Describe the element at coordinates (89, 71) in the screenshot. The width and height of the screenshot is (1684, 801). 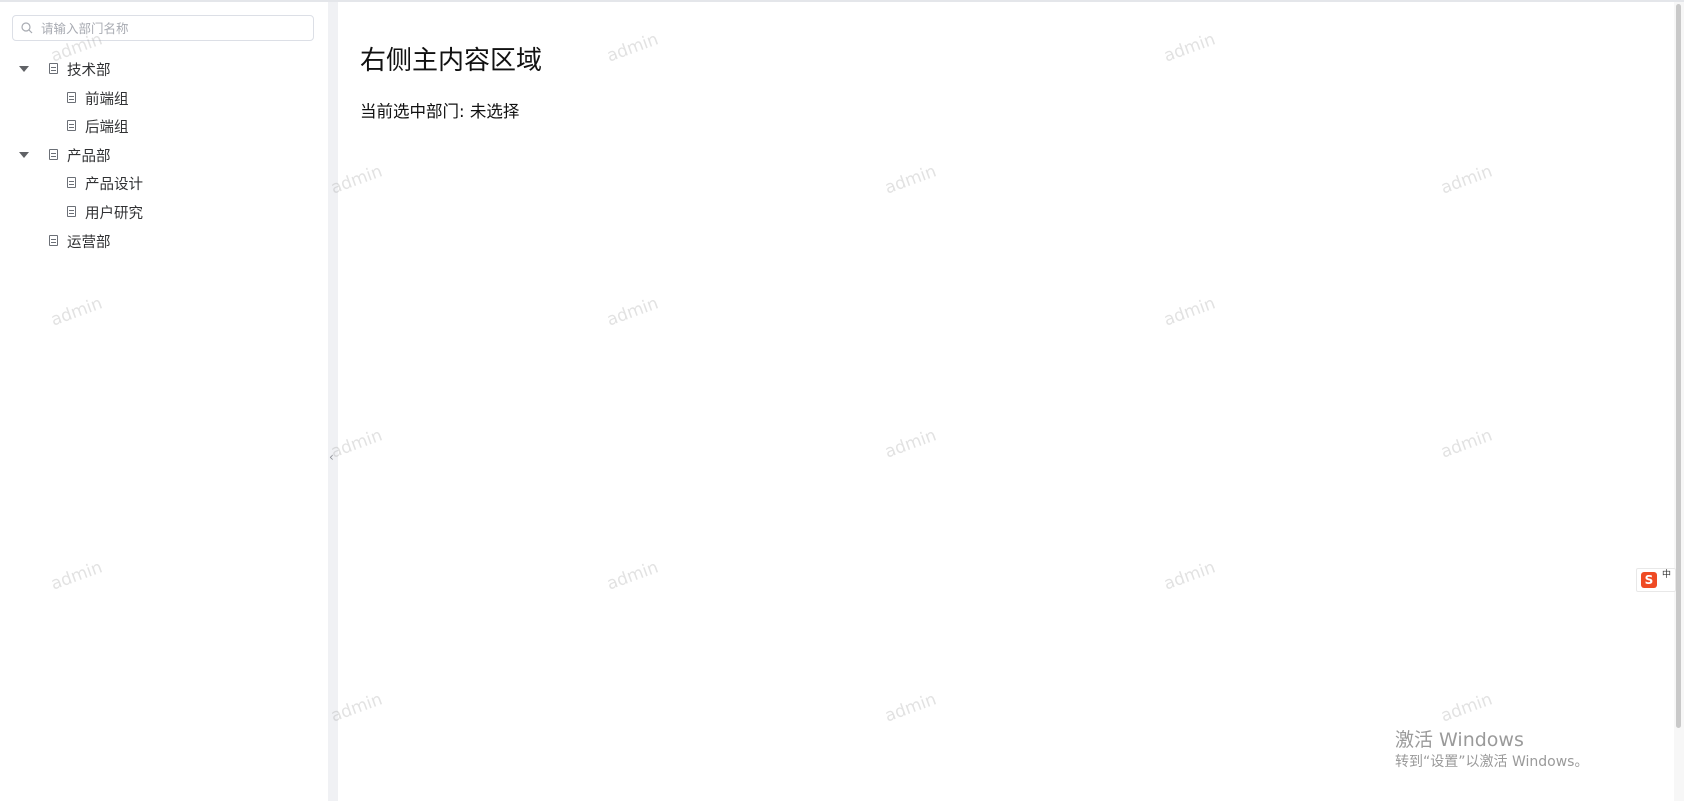
I see `tree-node-label: 技术部` at that location.